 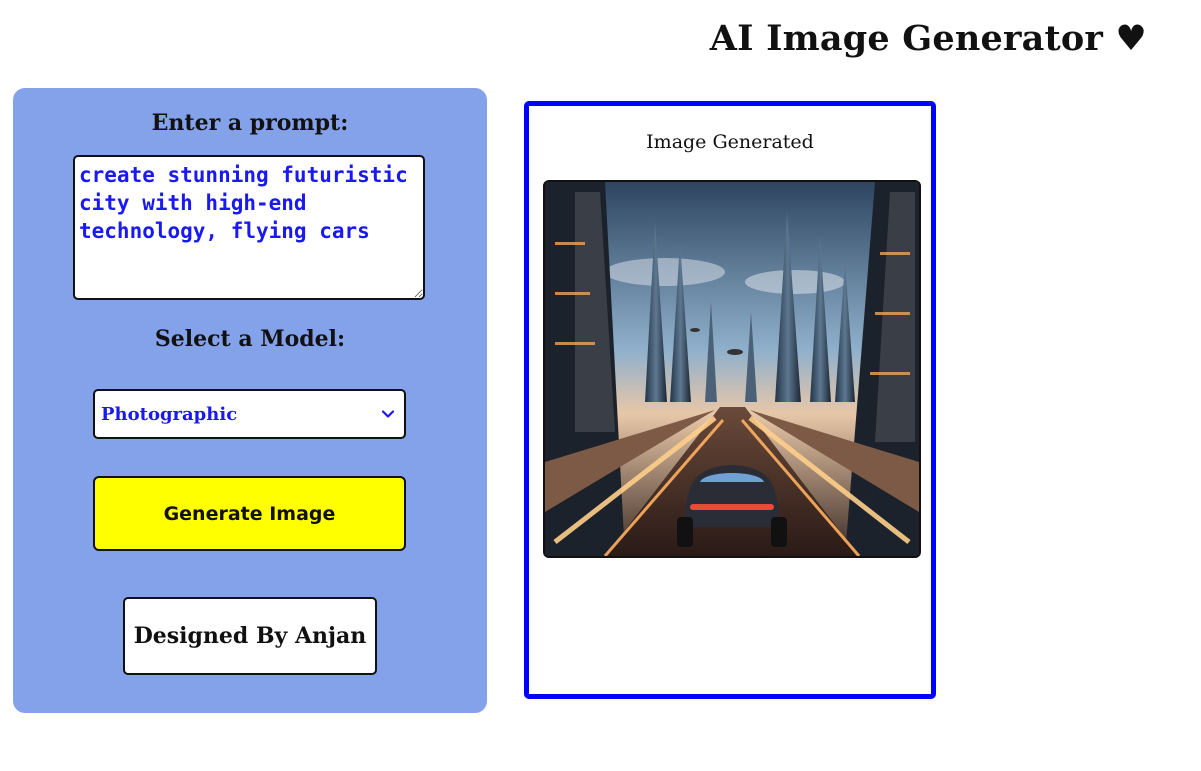 What do you see at coordinates (249, 513) in the screenshot?
I see `generate-image-button: Generate Image` at bounding box center [249, 513].